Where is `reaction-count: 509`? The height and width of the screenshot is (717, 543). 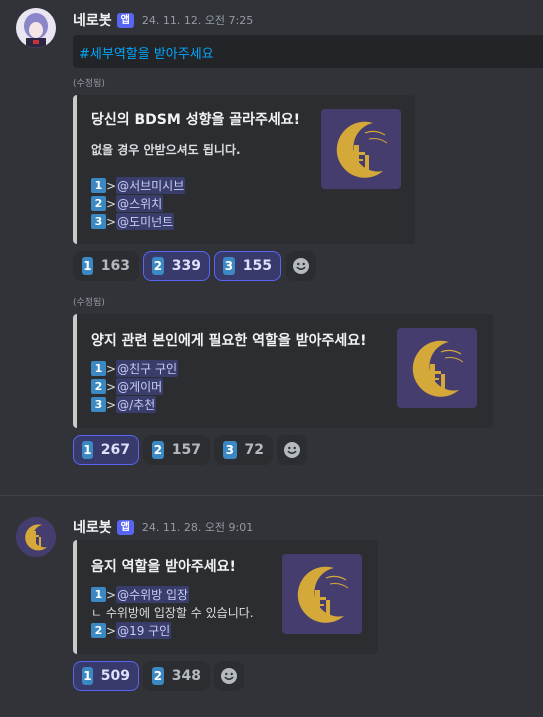
reaction-count: 509 is located at coordinates (115, 676).